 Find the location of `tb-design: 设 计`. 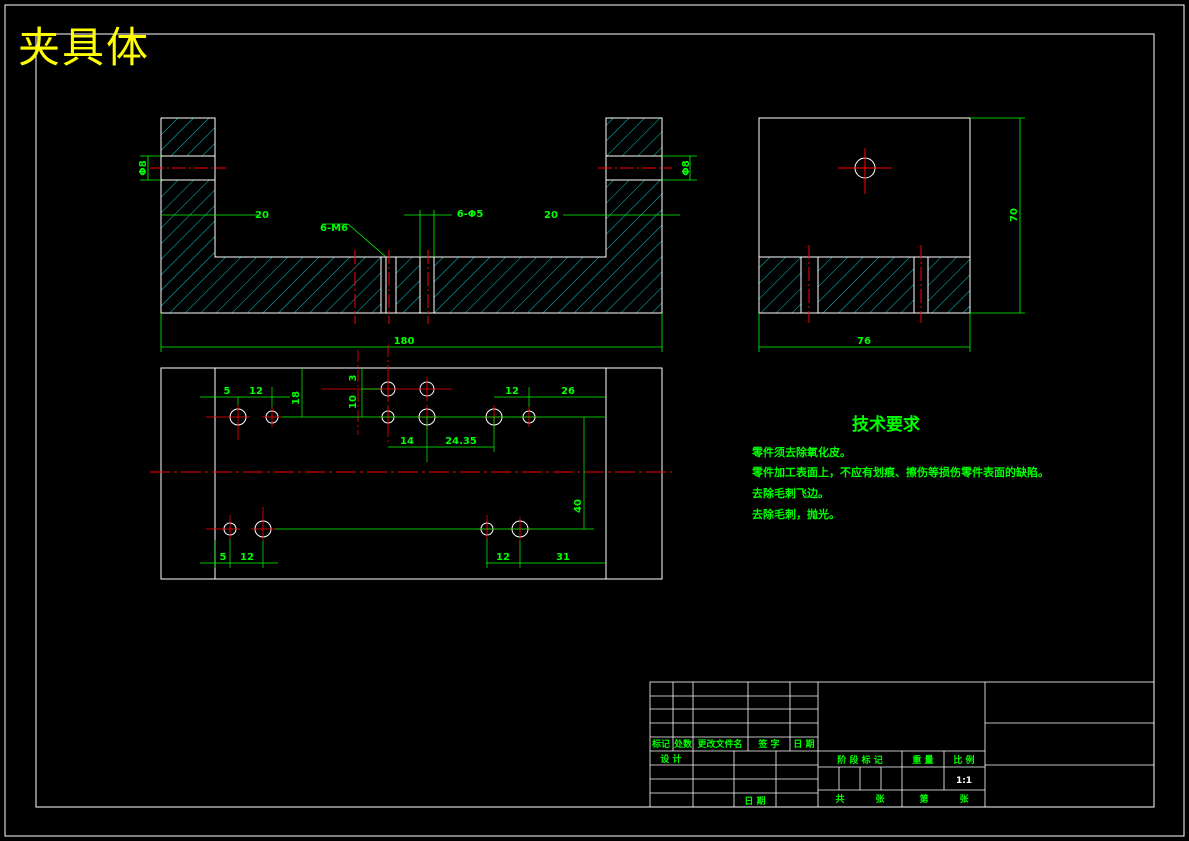

tb-design: 设 计 is located at coordinates (670, 759).